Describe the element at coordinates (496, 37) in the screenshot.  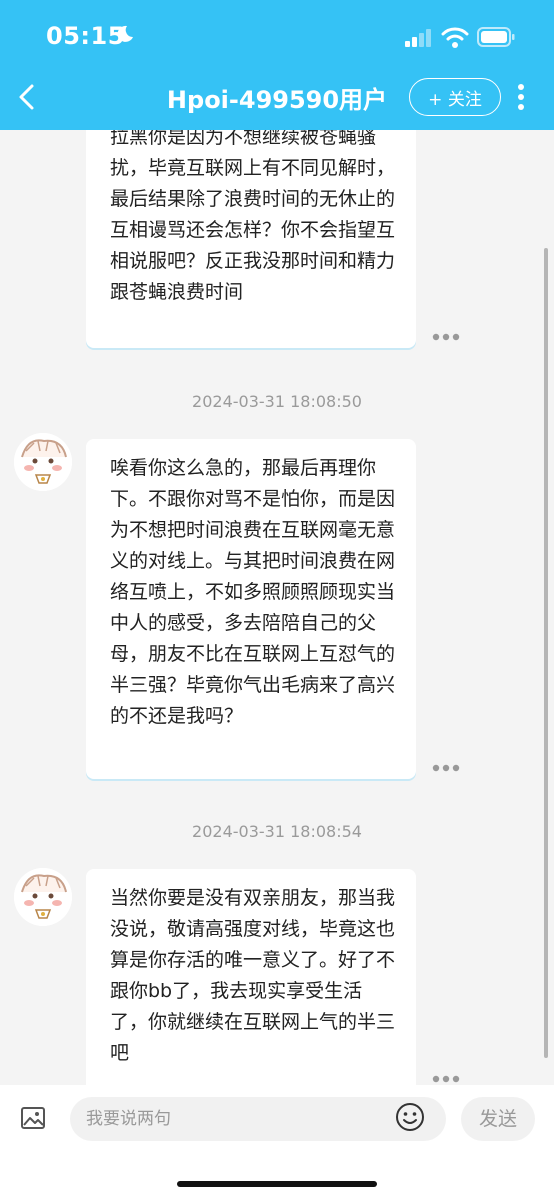
I see `battery-icon` at that location.